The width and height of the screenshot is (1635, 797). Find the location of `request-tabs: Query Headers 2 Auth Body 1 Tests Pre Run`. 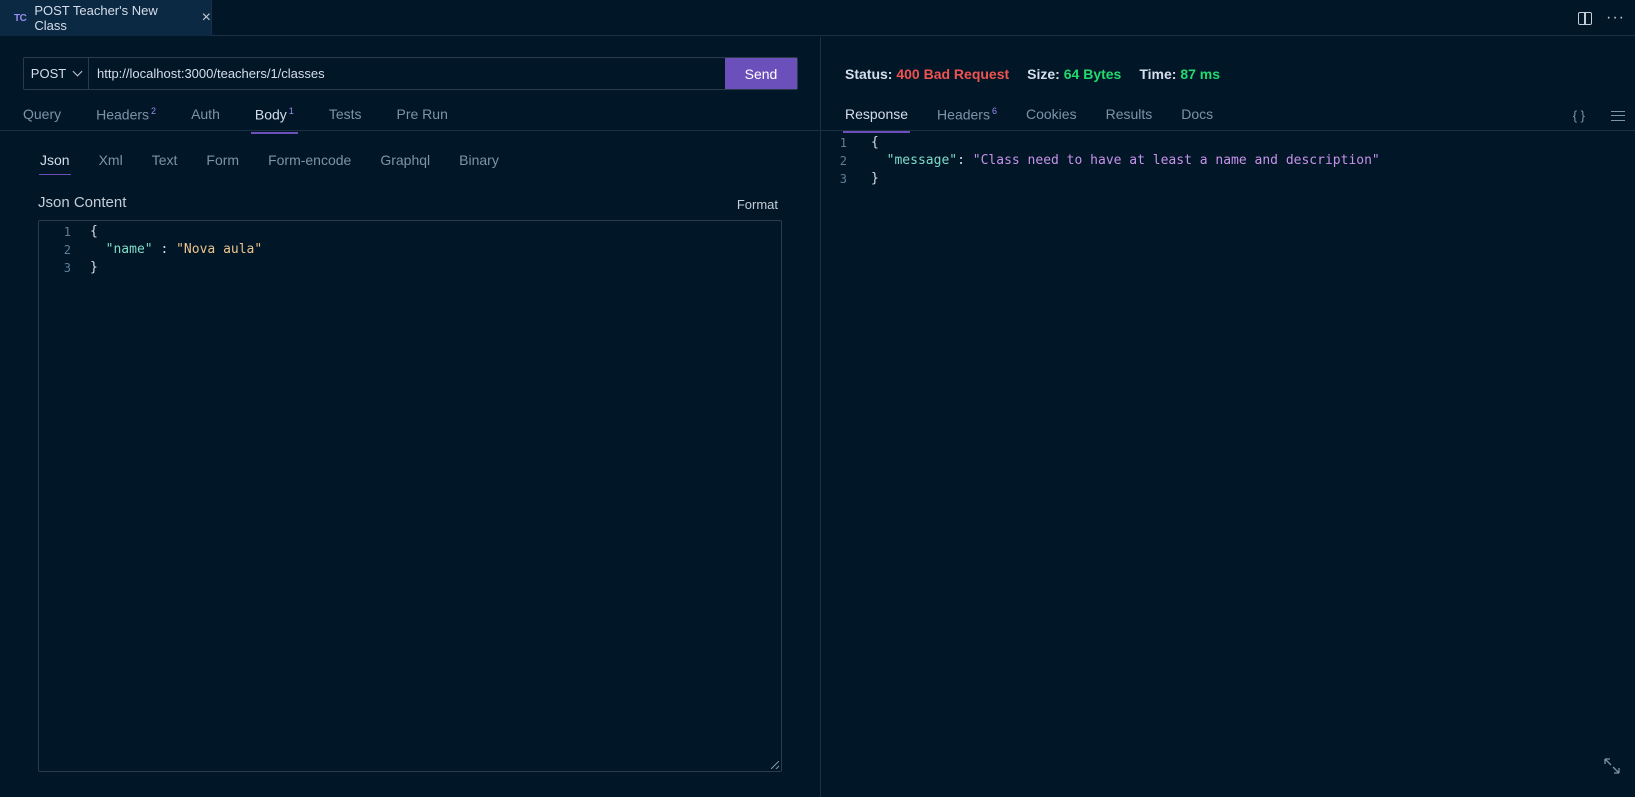

request-tabs: Query Headers 2 Auth Body 1 Tests Pre Run is located at coordinates (253, 120).